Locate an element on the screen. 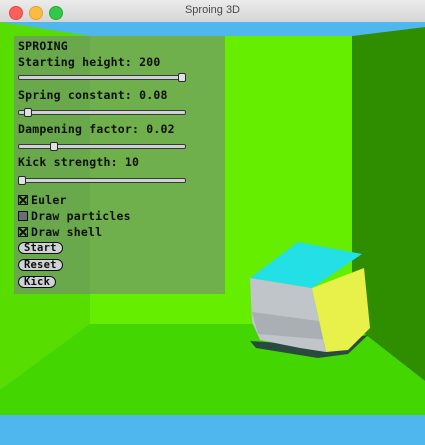 Image resolution: width=425 pixels, height=445 pixels. reset-button: Reset is located at coordinates (40, 265).